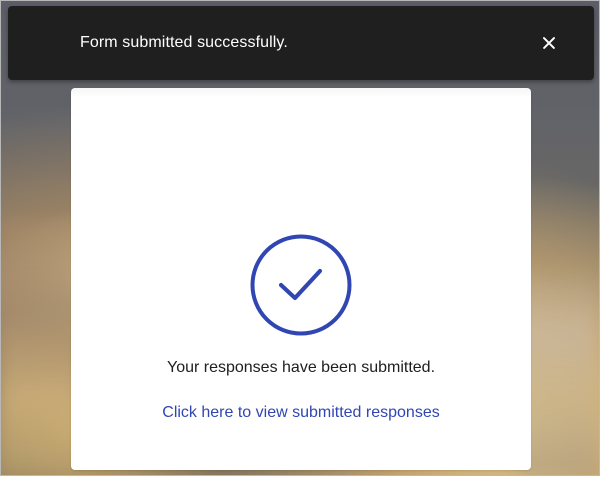  Describe the element at coordinates (184, 42) in the screenshot. I see `toast-message: Form submitted successfully.` at that location.